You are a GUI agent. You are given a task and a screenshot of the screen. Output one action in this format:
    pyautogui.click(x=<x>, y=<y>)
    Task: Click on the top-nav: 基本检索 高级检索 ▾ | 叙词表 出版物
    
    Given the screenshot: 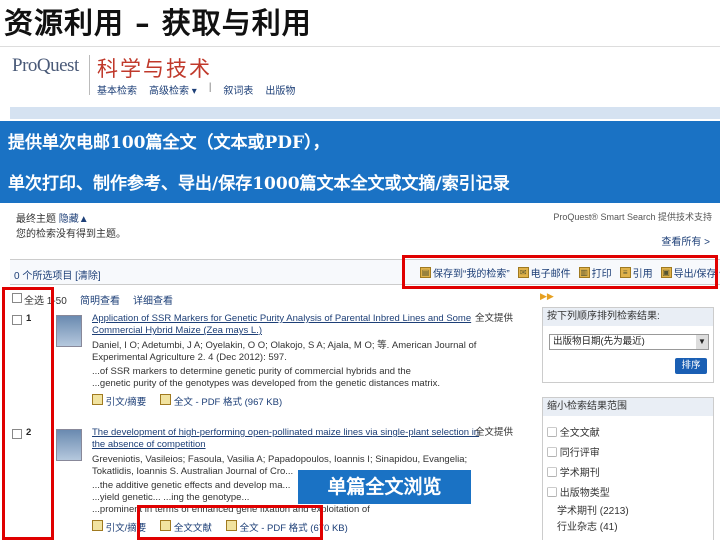 What is the action you would take?
    pyautogui.click(x=196, y=89)
    